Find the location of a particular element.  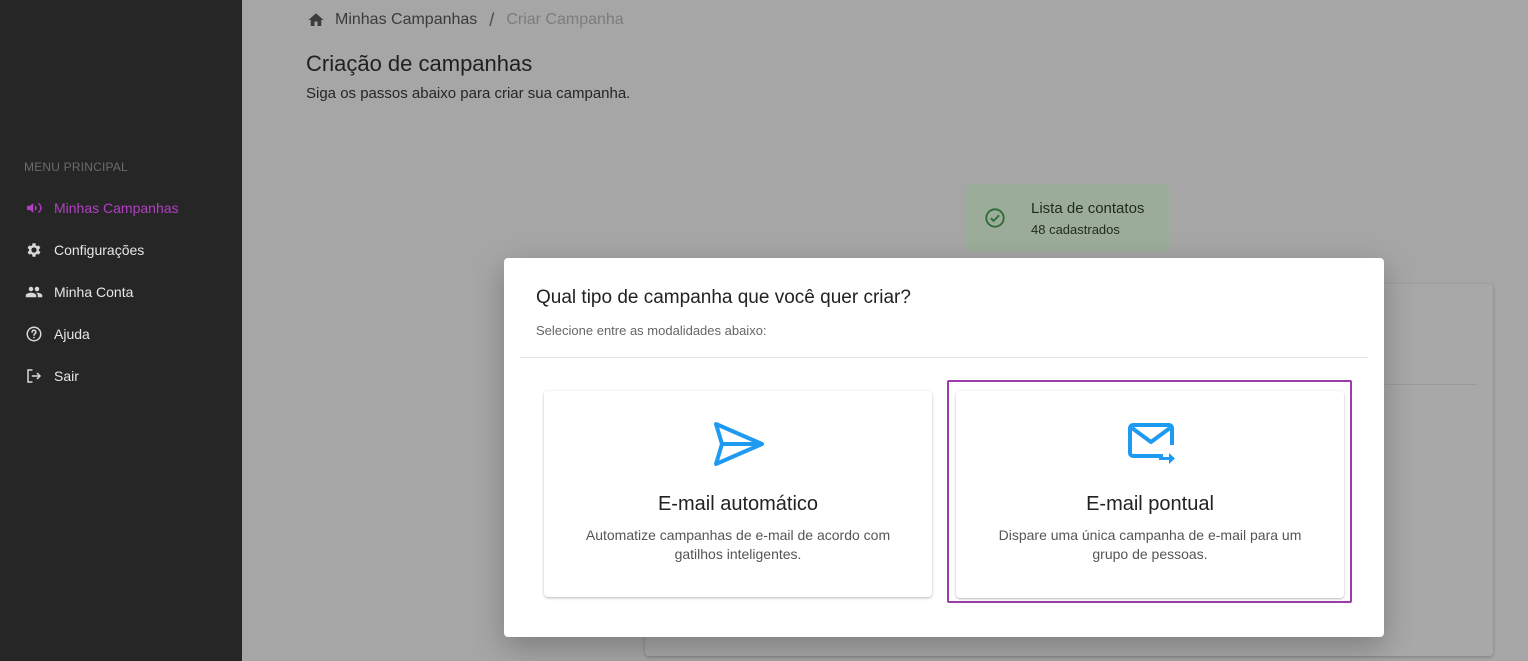

option-title: E-mail pontual is located at coordinates (1150, 504).